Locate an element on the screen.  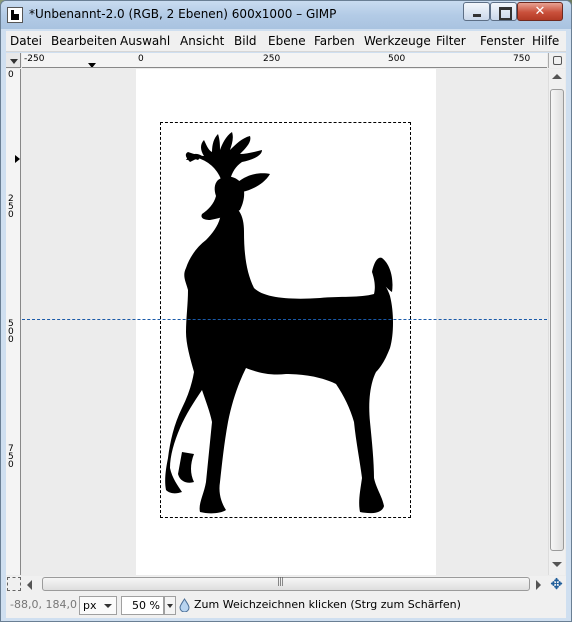
horizontal-scroll-thumb is located at coordinates (286, 584).